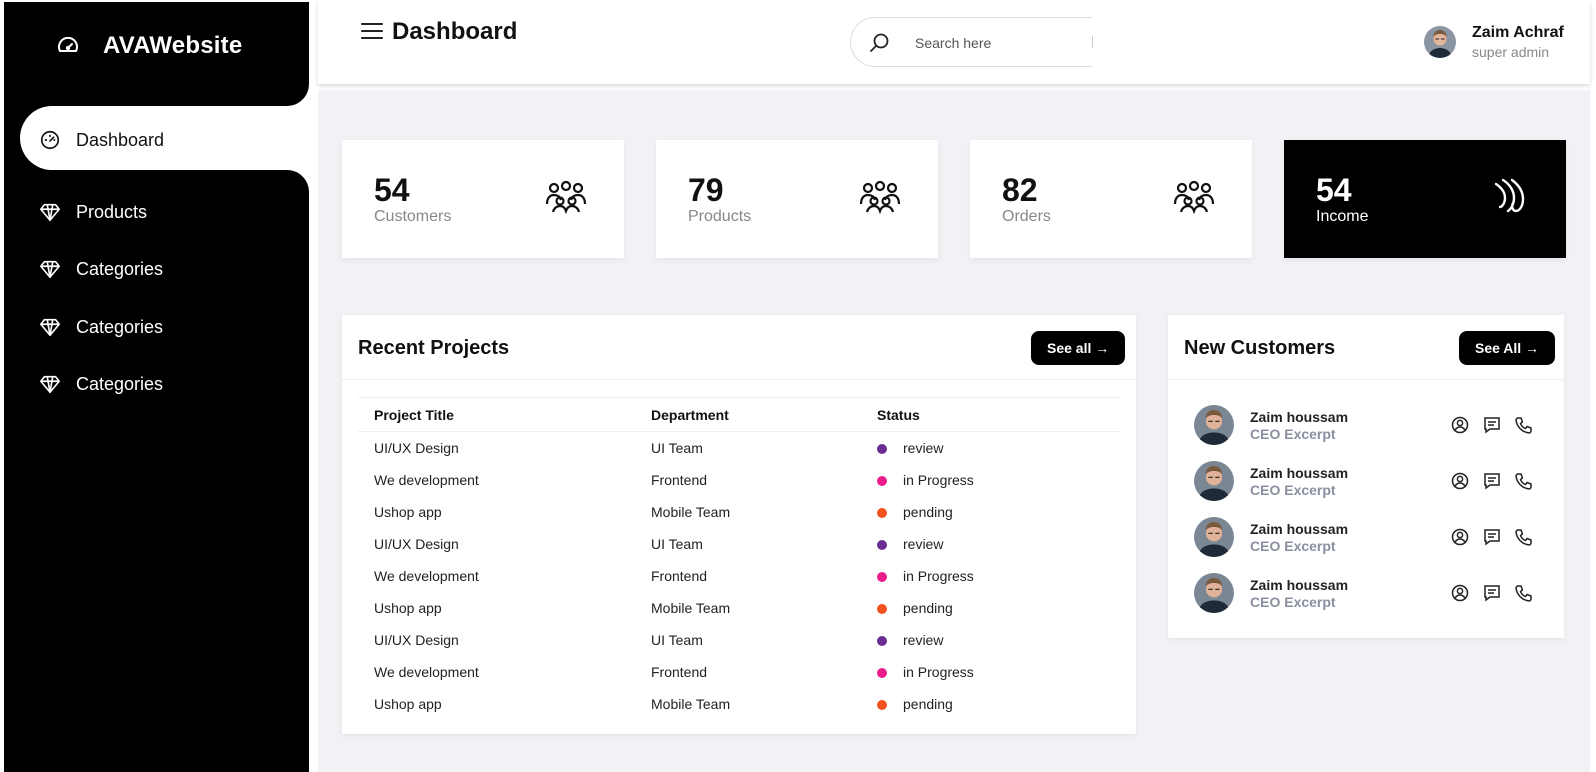 This screenshot has width=1596, height=772. I want to click on topbar: Dashboard Zaim Achraf super admin, so click(954, 42).